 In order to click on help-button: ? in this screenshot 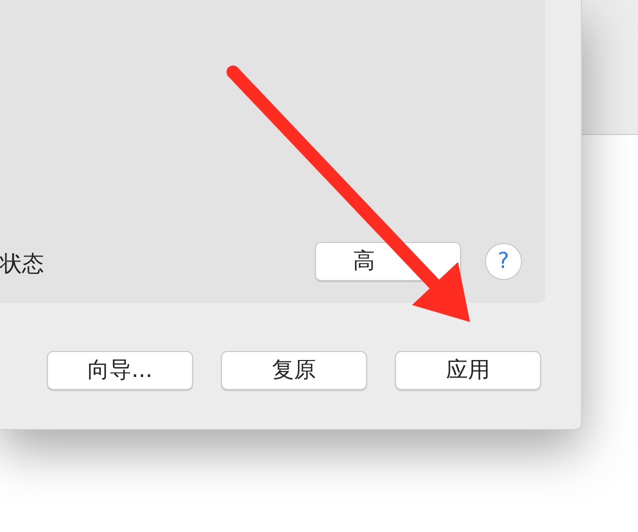, I will do `click(503, 261)`.